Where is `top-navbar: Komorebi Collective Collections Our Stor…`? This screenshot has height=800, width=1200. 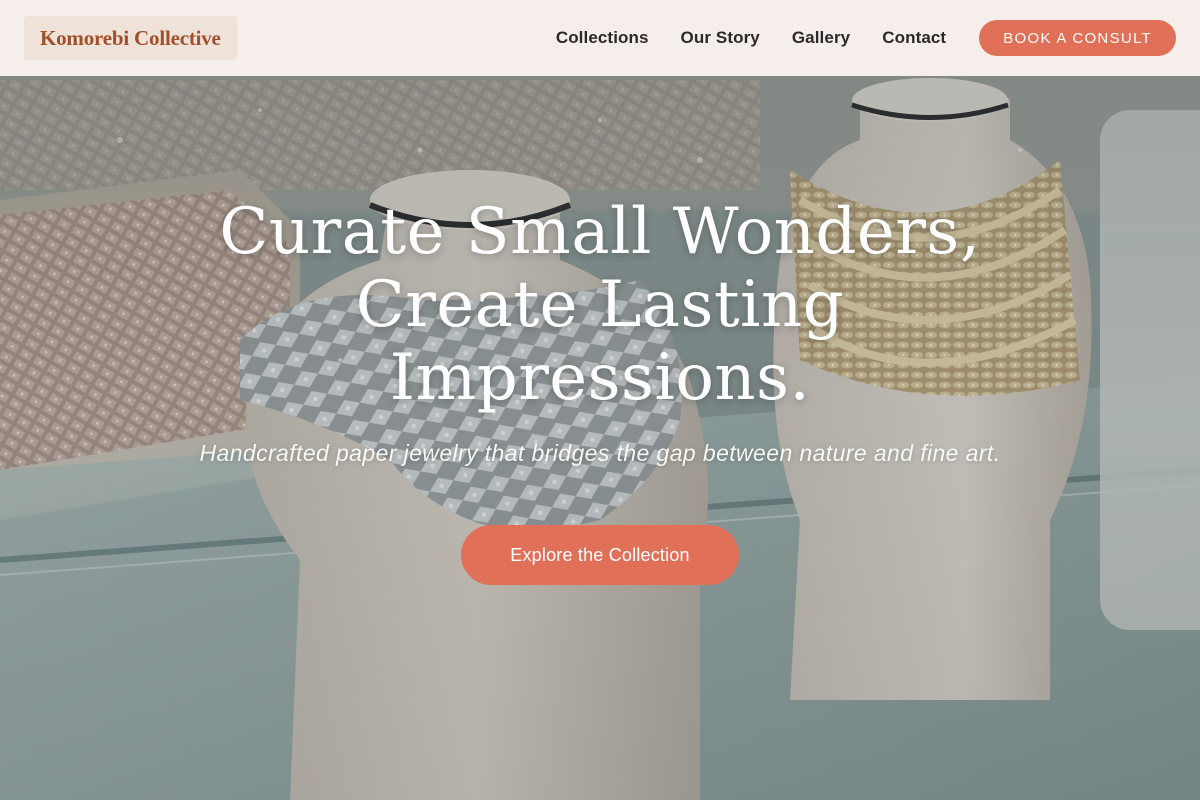 top-navbar: Komorebi Collective Collections Our Stor… is located at coordinates (600, 38).